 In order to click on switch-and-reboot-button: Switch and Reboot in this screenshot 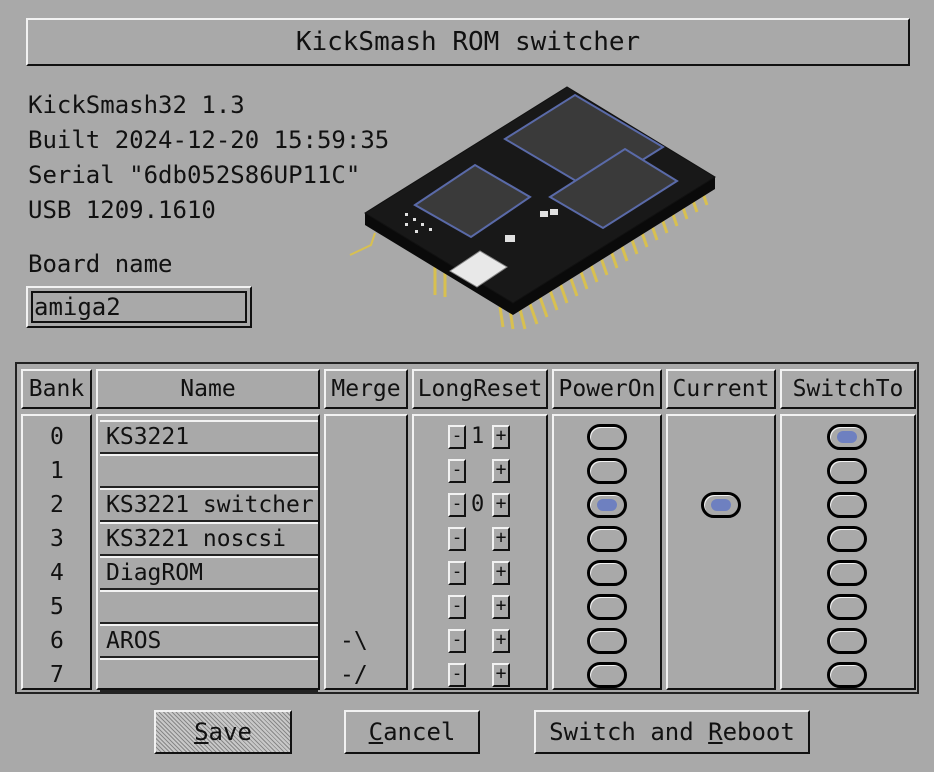, I will do `click(672, 732)`.